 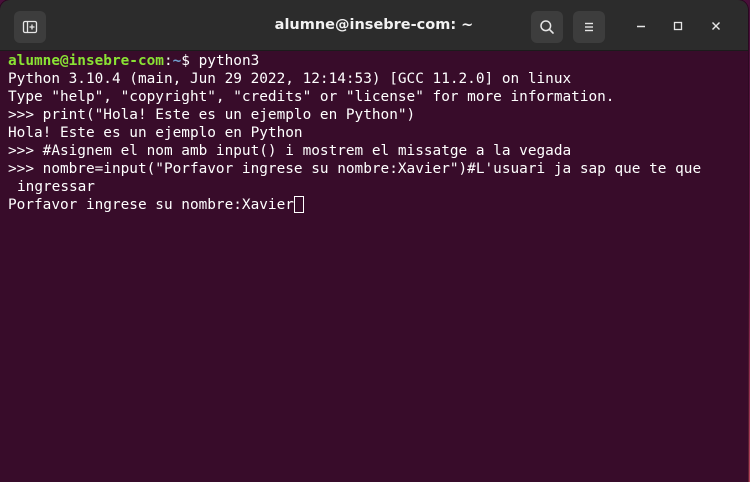 What do you see at coordinates (56, 187) in the screenshot?
I see `output-line-wrapped: ingressar` at bounding box center [56, 187].